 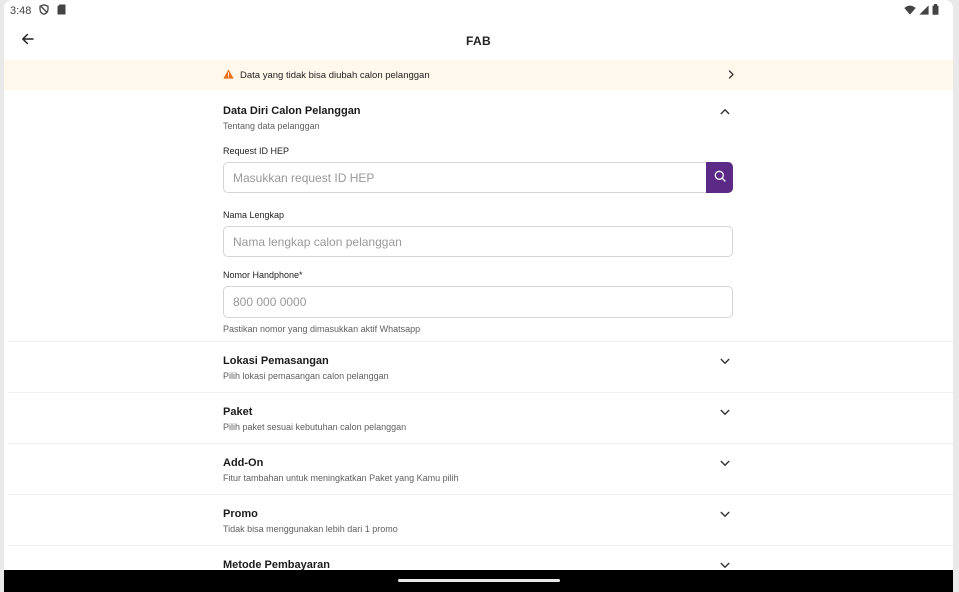 I want to click on section-title: Lokasi Pemasangan, so click(x=276, y=361).